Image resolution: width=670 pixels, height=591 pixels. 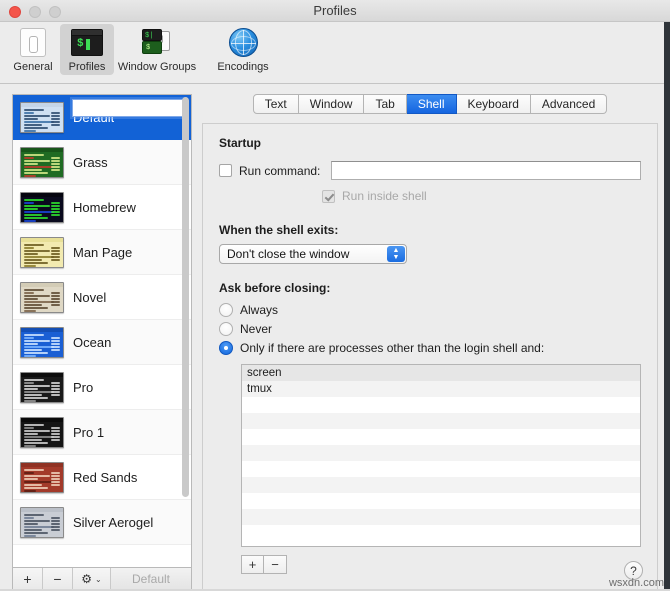 I want to click on shell-exits-label: When the shell exits:, so click(x=279, y=230).